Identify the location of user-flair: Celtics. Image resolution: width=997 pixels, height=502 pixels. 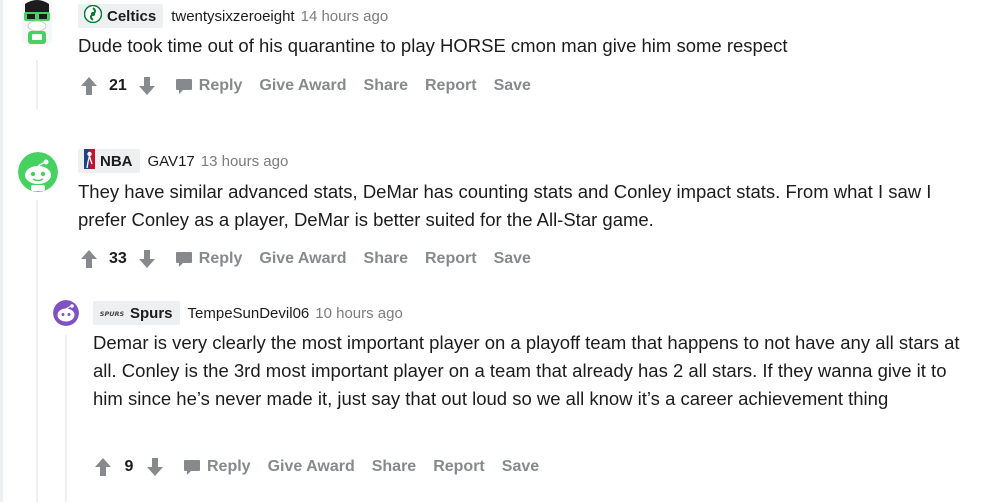
(121, 16).